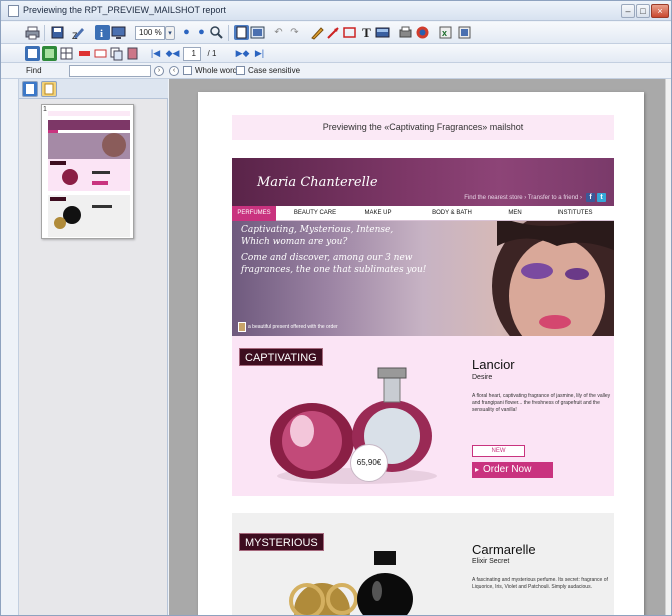  I want to click on minimize-button: –, so click(628, 11).